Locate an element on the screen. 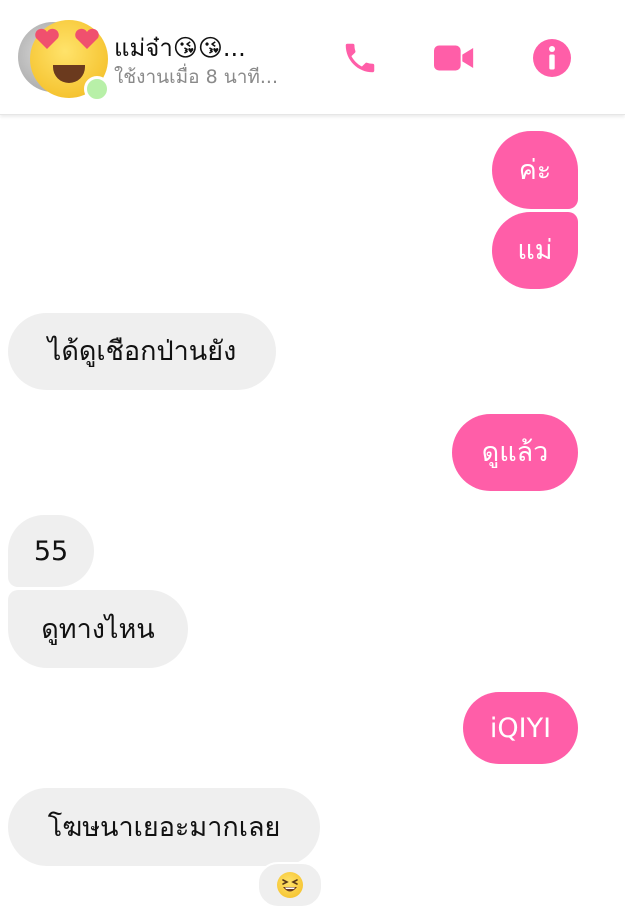 The height and width of the screenshot is (920, 625). phone-icon is located at coordinates (360, 58).